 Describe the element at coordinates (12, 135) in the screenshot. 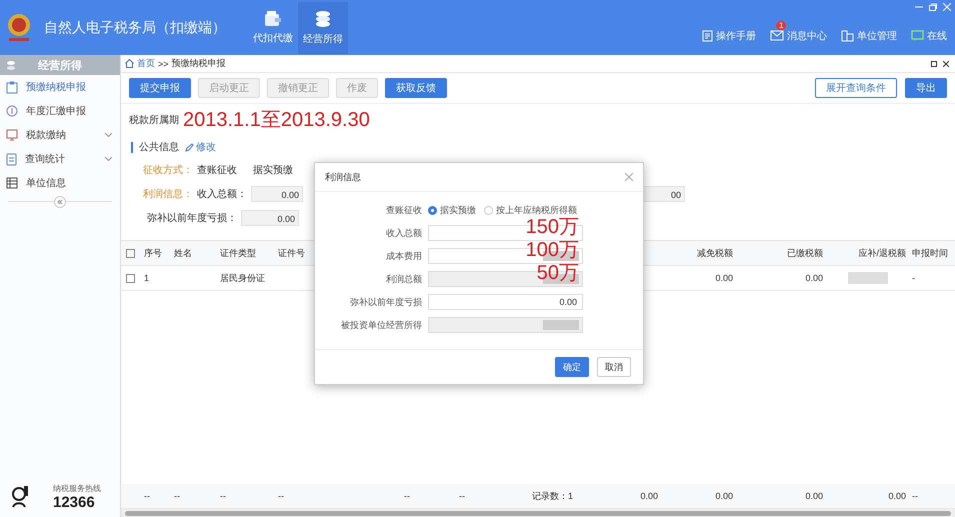

I see `monitor-icon` at that location.